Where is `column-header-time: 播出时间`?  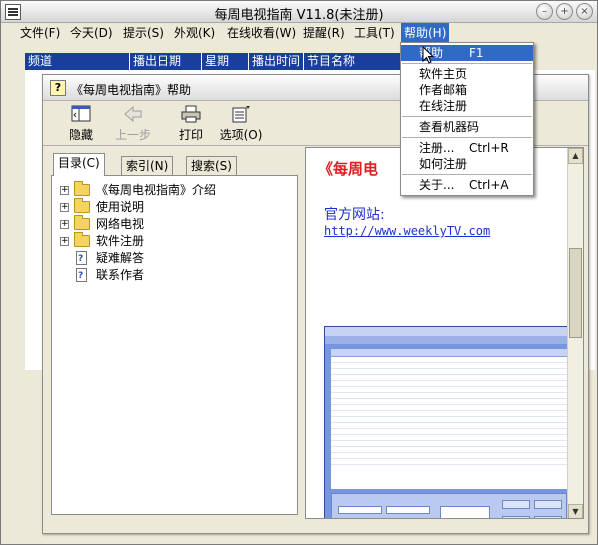
column-header-time: 播出时间 is located at coordinates (276, 61).